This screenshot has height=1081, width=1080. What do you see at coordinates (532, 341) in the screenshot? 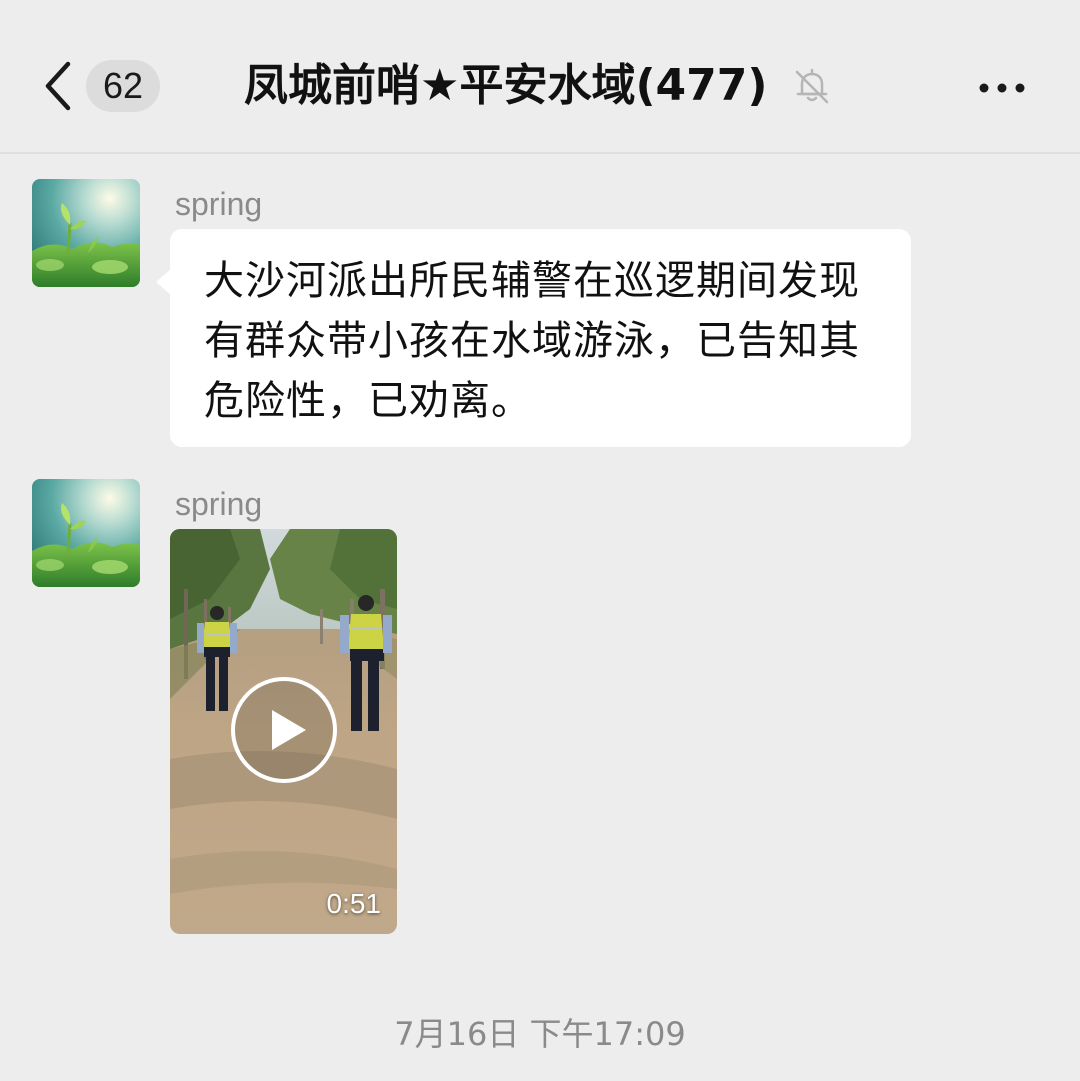
I see `message-text: 大沙河派出所民辅警在巡逻期间发现有群众带小孩在水域游泳，已告知其危险性，已劝离。` at bounding box center [532, 341].